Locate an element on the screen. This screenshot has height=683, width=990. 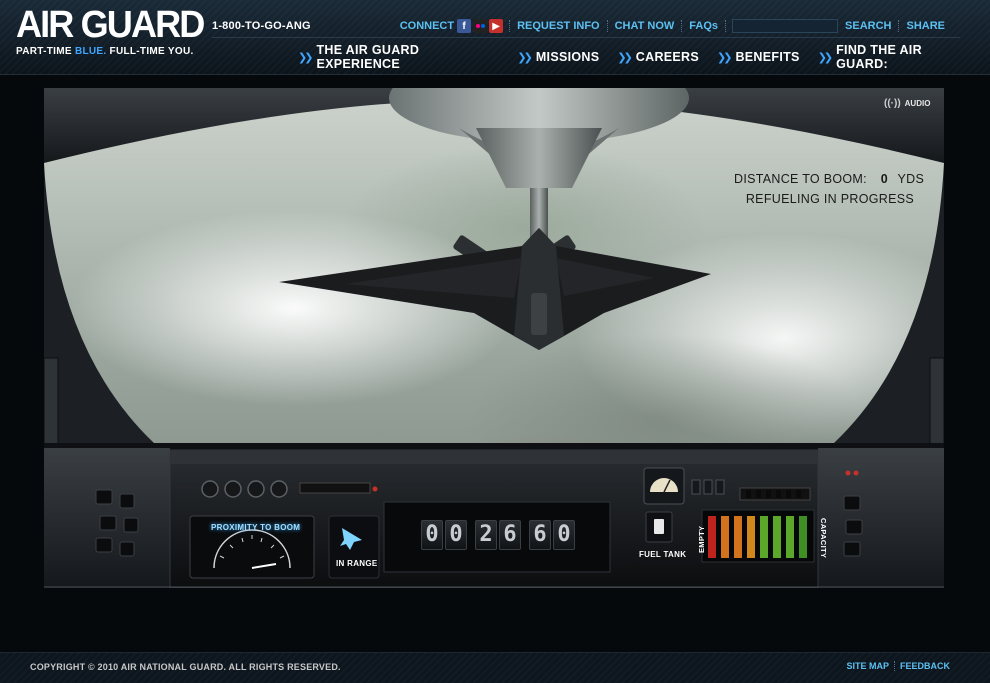
window-frame-left is located at coordinates (99, 305).